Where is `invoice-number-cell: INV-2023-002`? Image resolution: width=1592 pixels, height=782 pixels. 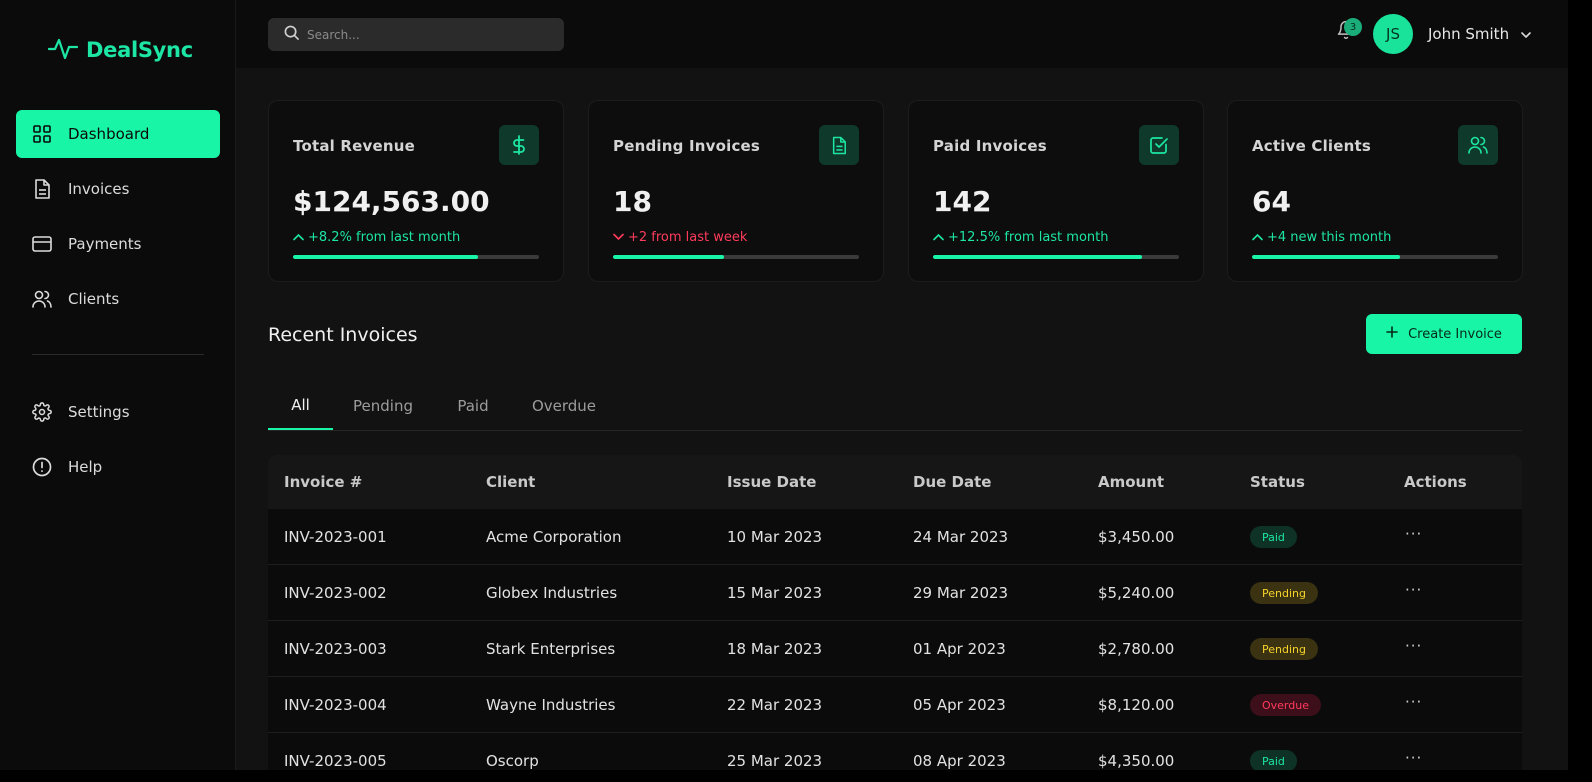
invoice-number-cell: INV-2023-002 is located at coordinates (335, 593).